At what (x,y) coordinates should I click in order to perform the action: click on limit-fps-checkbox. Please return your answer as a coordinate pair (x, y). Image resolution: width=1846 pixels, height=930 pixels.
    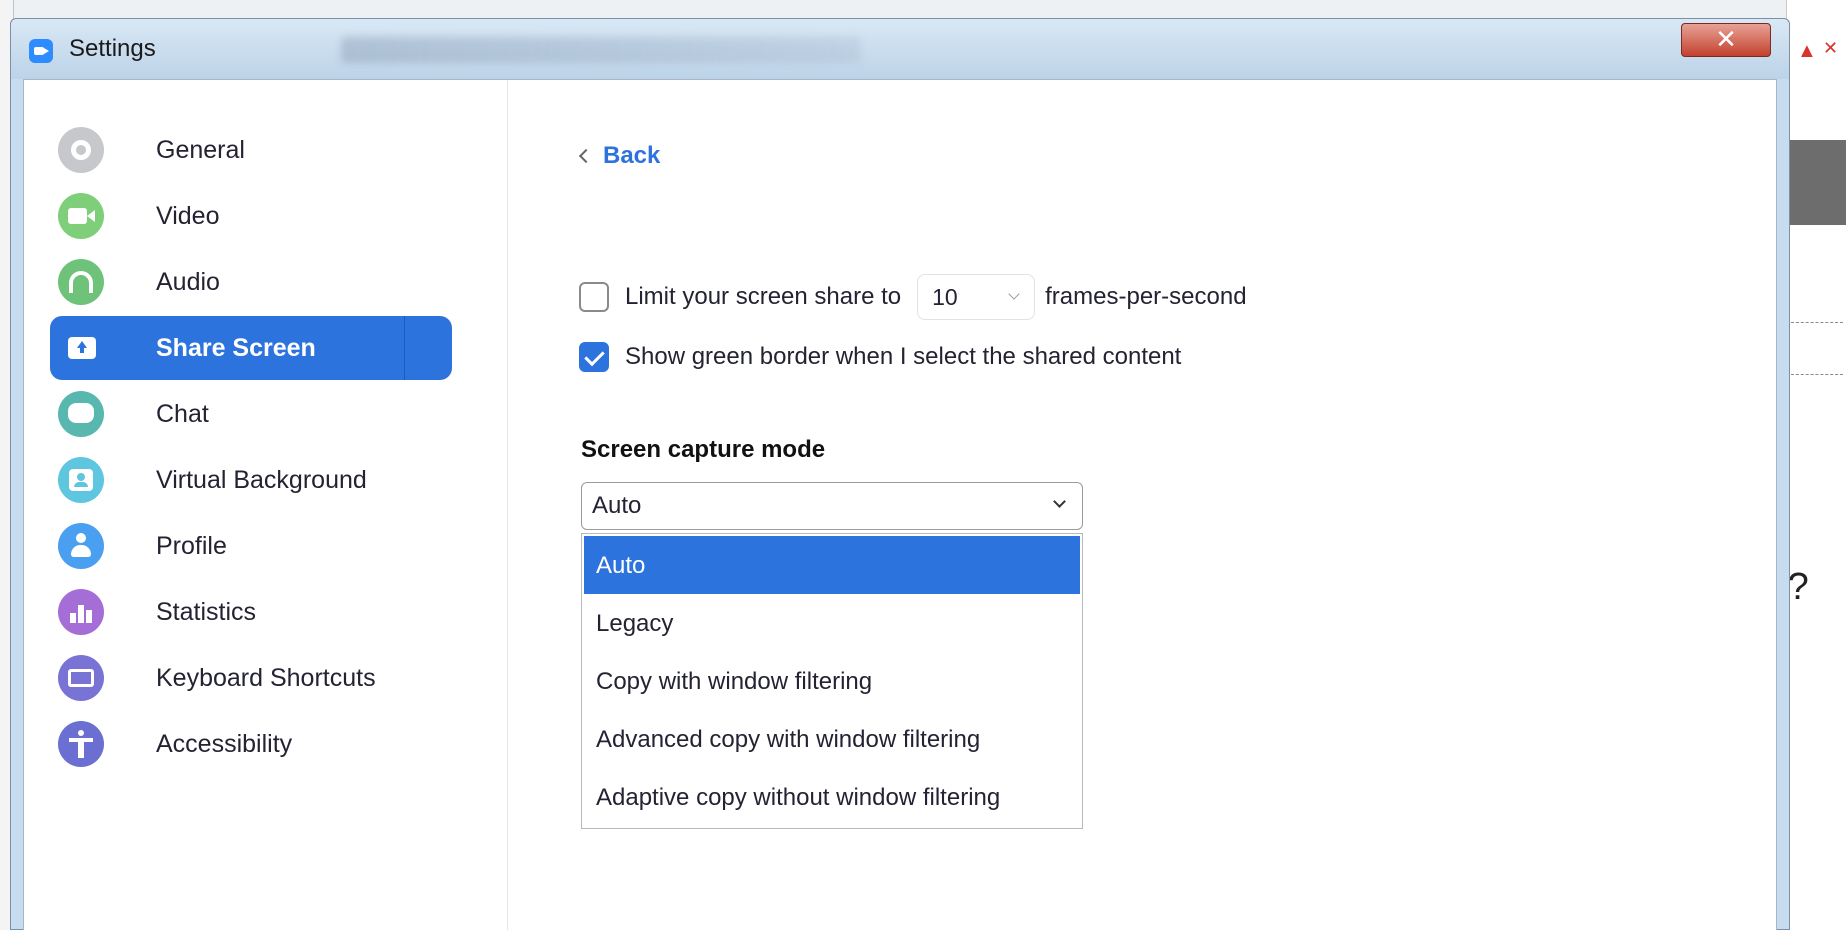
    Looking at the image, I should click on (594, 297).